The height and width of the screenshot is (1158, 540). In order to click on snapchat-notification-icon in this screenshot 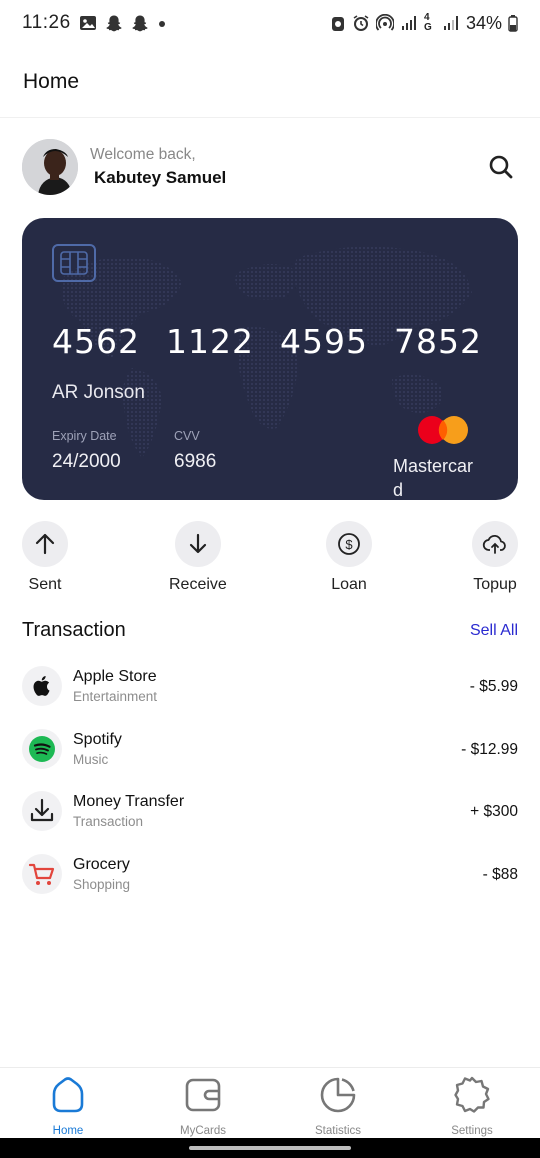, I will do `click(114, 23)`.